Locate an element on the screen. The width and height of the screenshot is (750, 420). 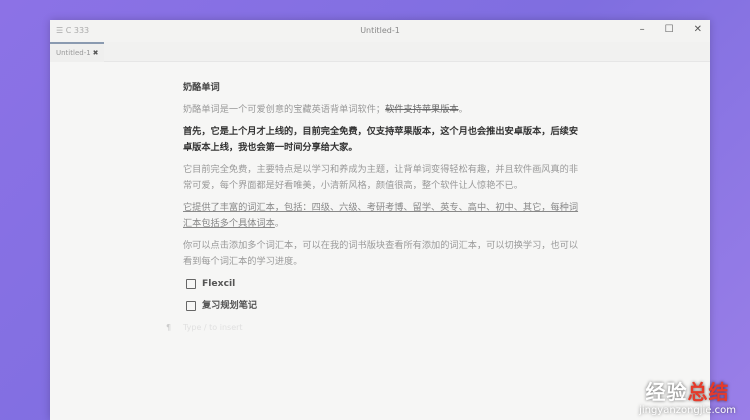
tab-bar: Untitled-1 ✖ is located at coordinates (380, 52).